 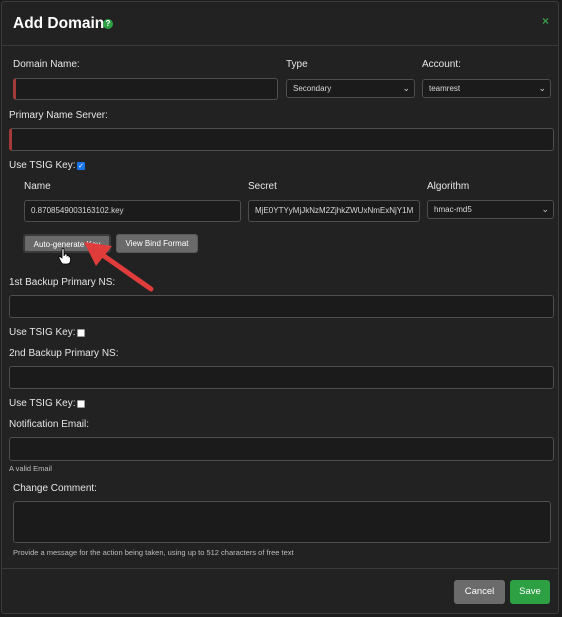 What do you see at coordinates (297, 64) in the screenshot?
I see `type-label: Type` at bounding box center [297, 64].